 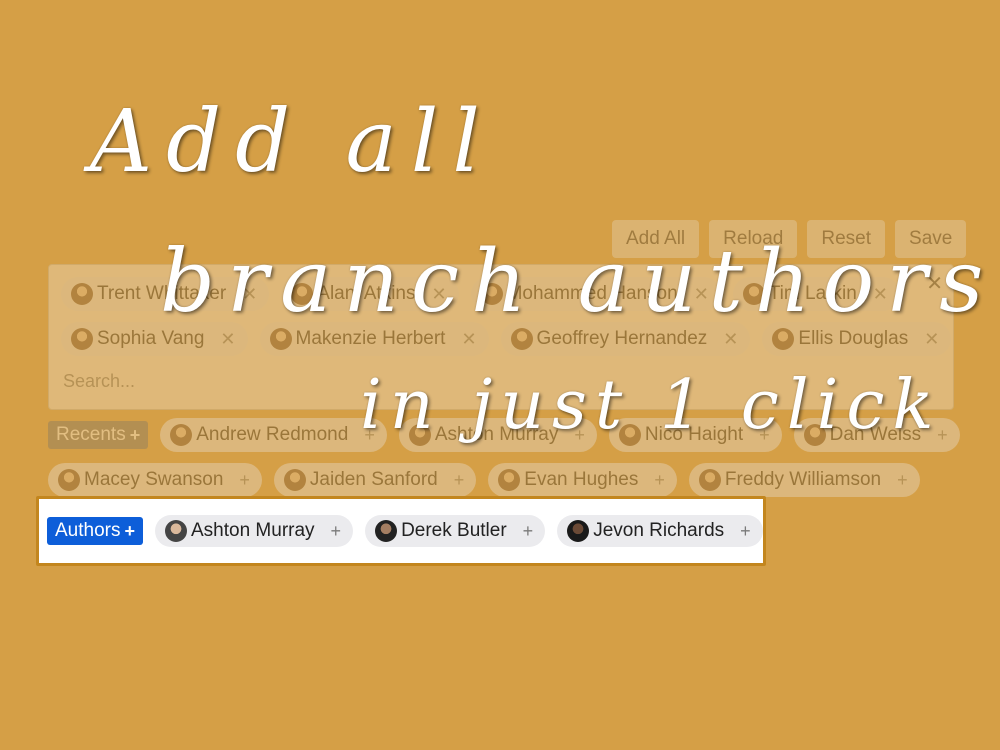 I want to click on author-chip: Ashton Murray +, so click(x=254, y=531).